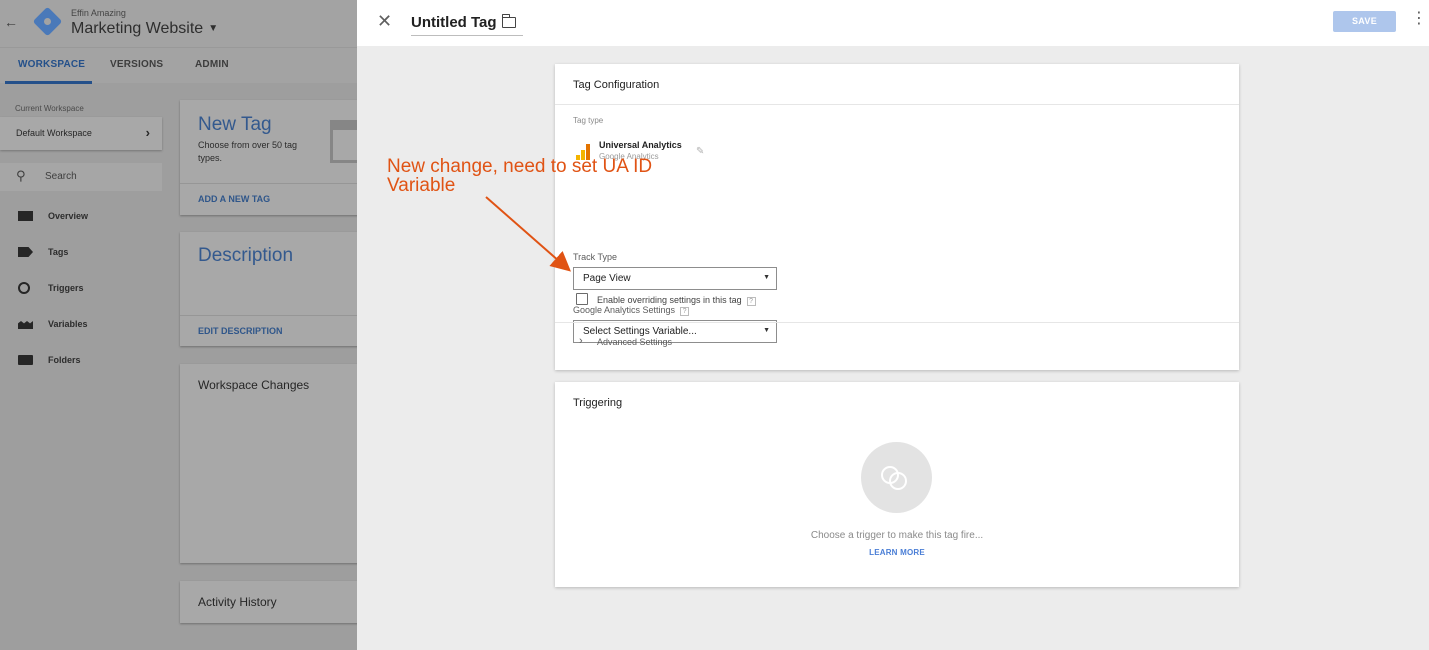  What do you see at coordinates (616, 85) in the screenshot?
I see `card-title: Tag Configuration` at bounding box center [616, 85].